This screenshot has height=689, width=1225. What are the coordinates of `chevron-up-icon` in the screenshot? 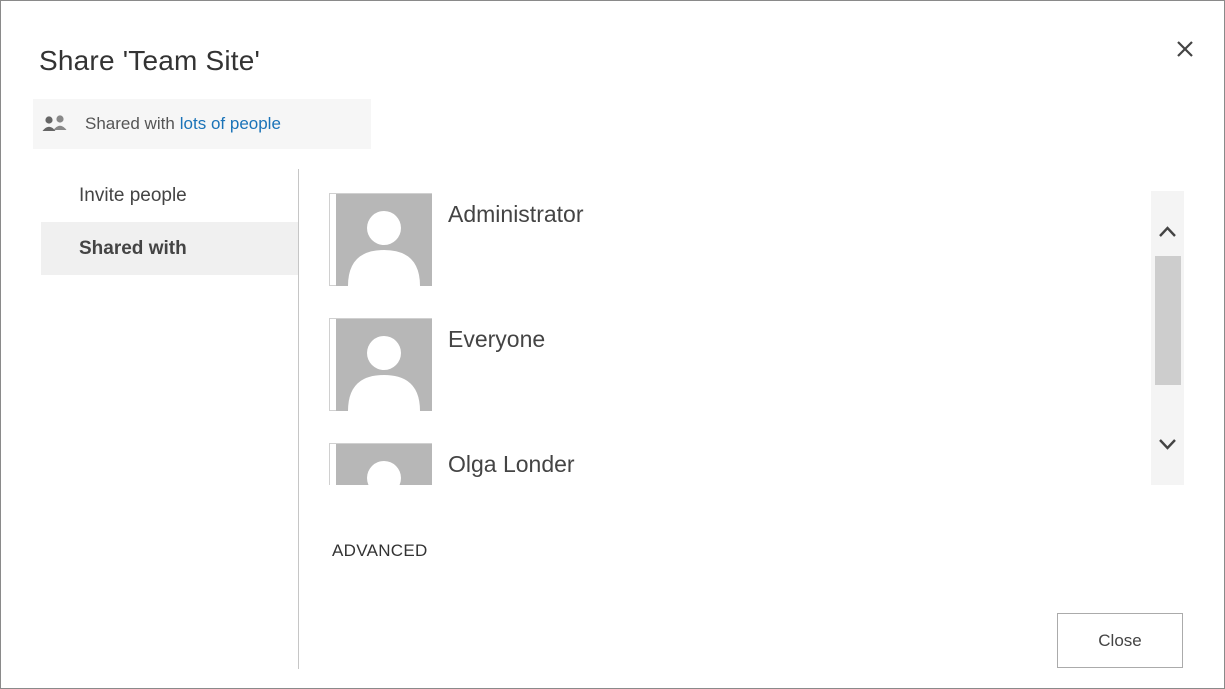 It's located at (1167, 232).